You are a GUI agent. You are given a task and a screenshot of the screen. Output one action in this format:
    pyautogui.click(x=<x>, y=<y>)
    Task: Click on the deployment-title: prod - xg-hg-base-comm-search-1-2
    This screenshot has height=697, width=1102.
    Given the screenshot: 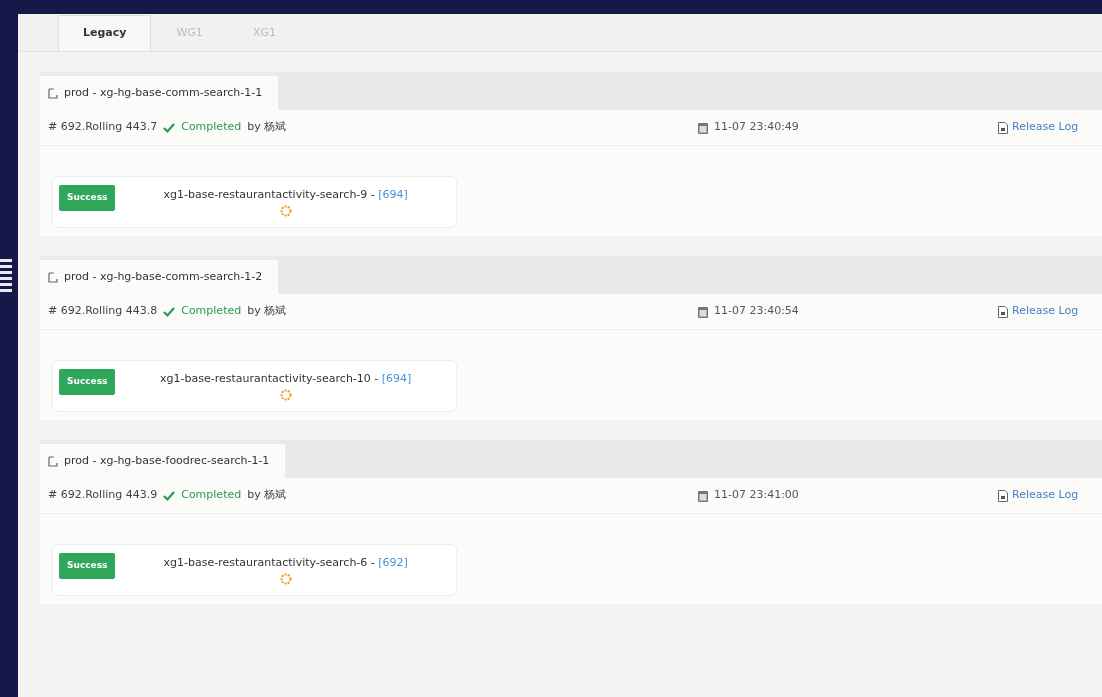 What is the action you would take?
    pyautogui.click(x=163, y=276)
    